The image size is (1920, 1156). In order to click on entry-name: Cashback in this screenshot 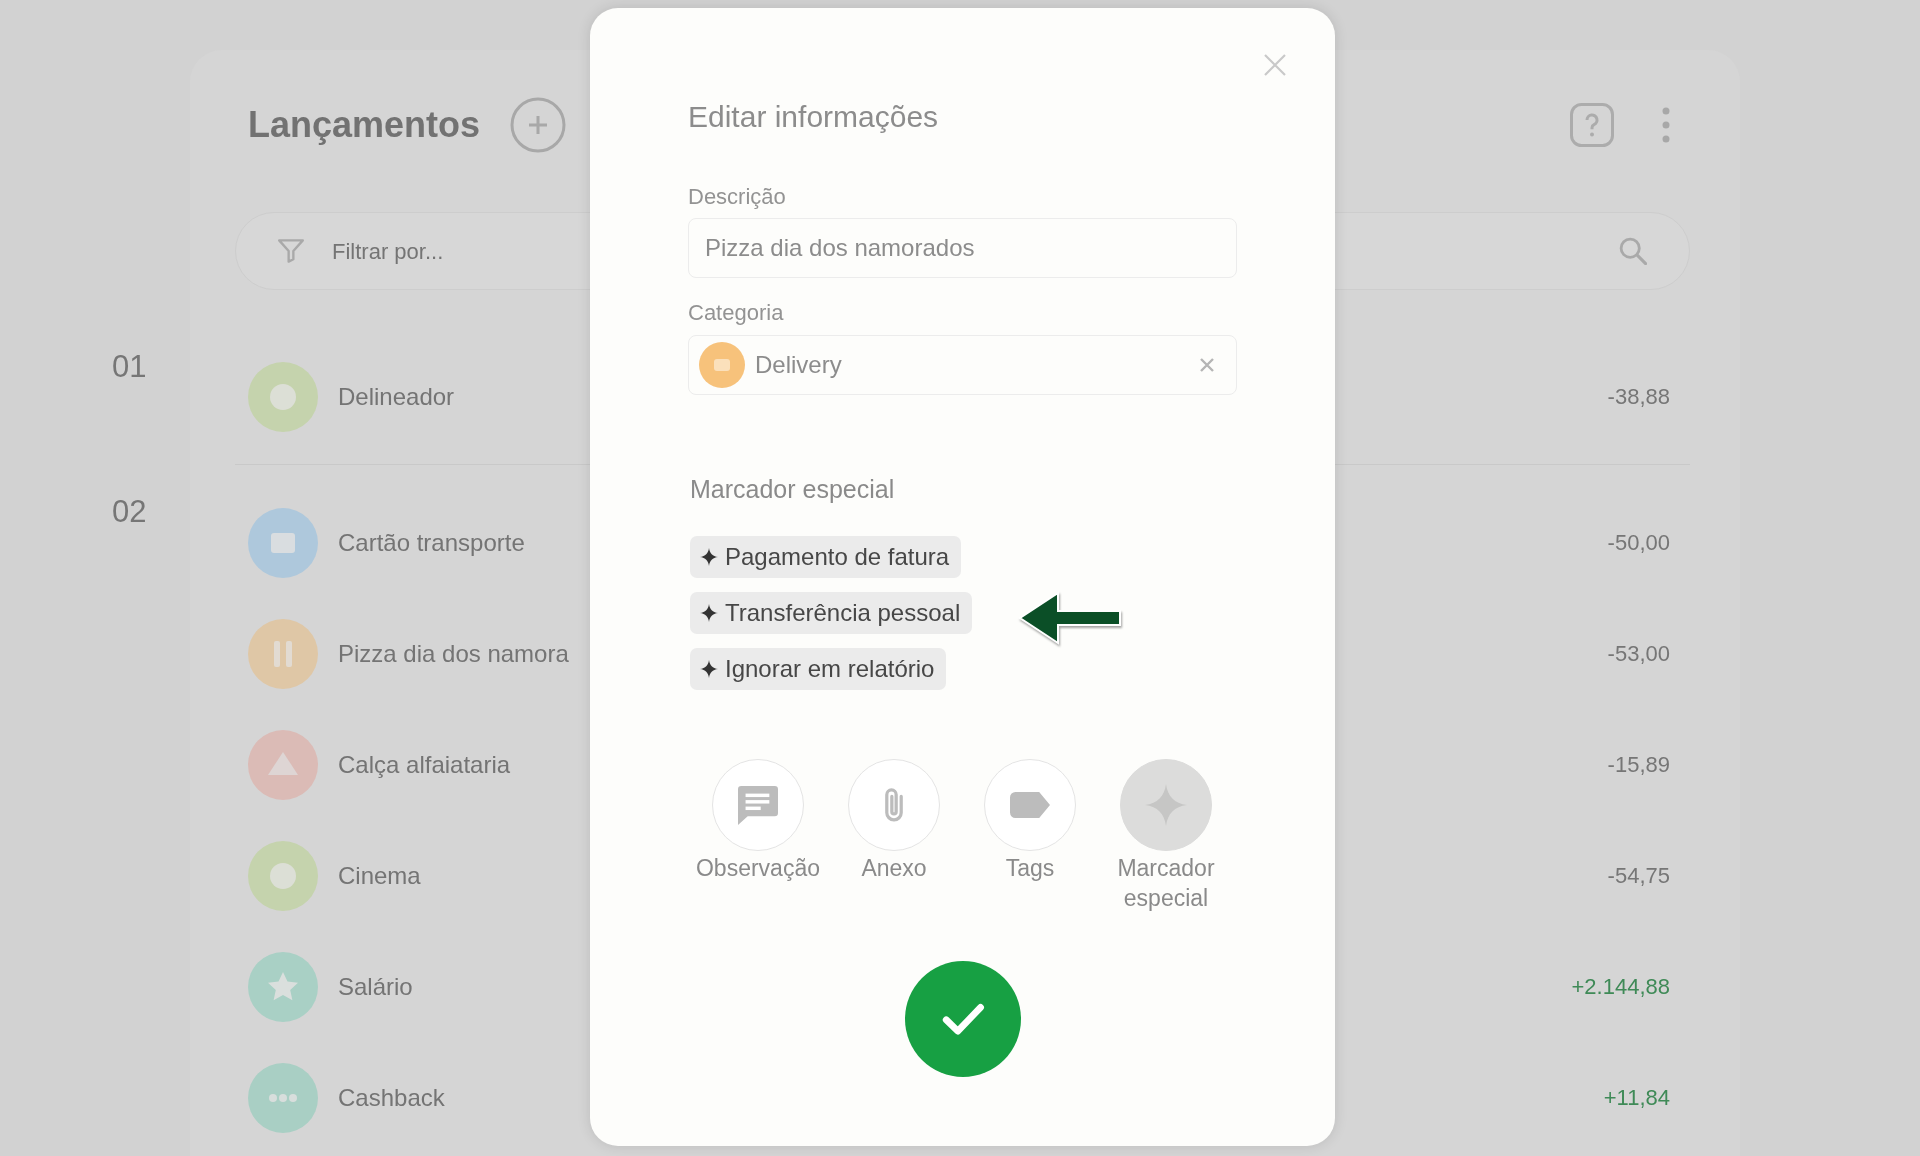, I will do `click(391, 1097)`.